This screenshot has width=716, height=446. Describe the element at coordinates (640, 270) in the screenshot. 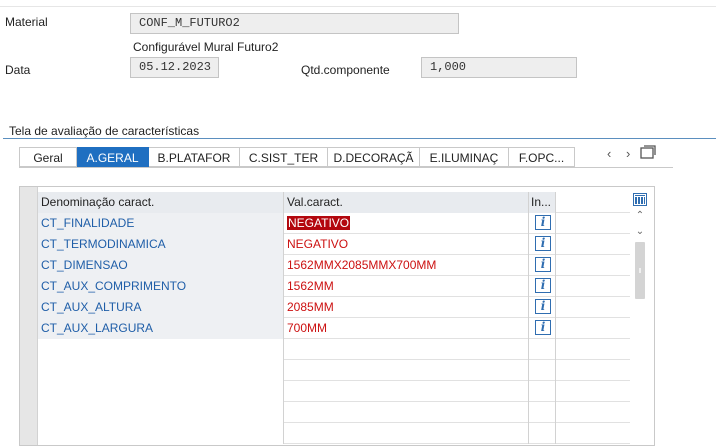

I see `scroll-thumb` at that location.